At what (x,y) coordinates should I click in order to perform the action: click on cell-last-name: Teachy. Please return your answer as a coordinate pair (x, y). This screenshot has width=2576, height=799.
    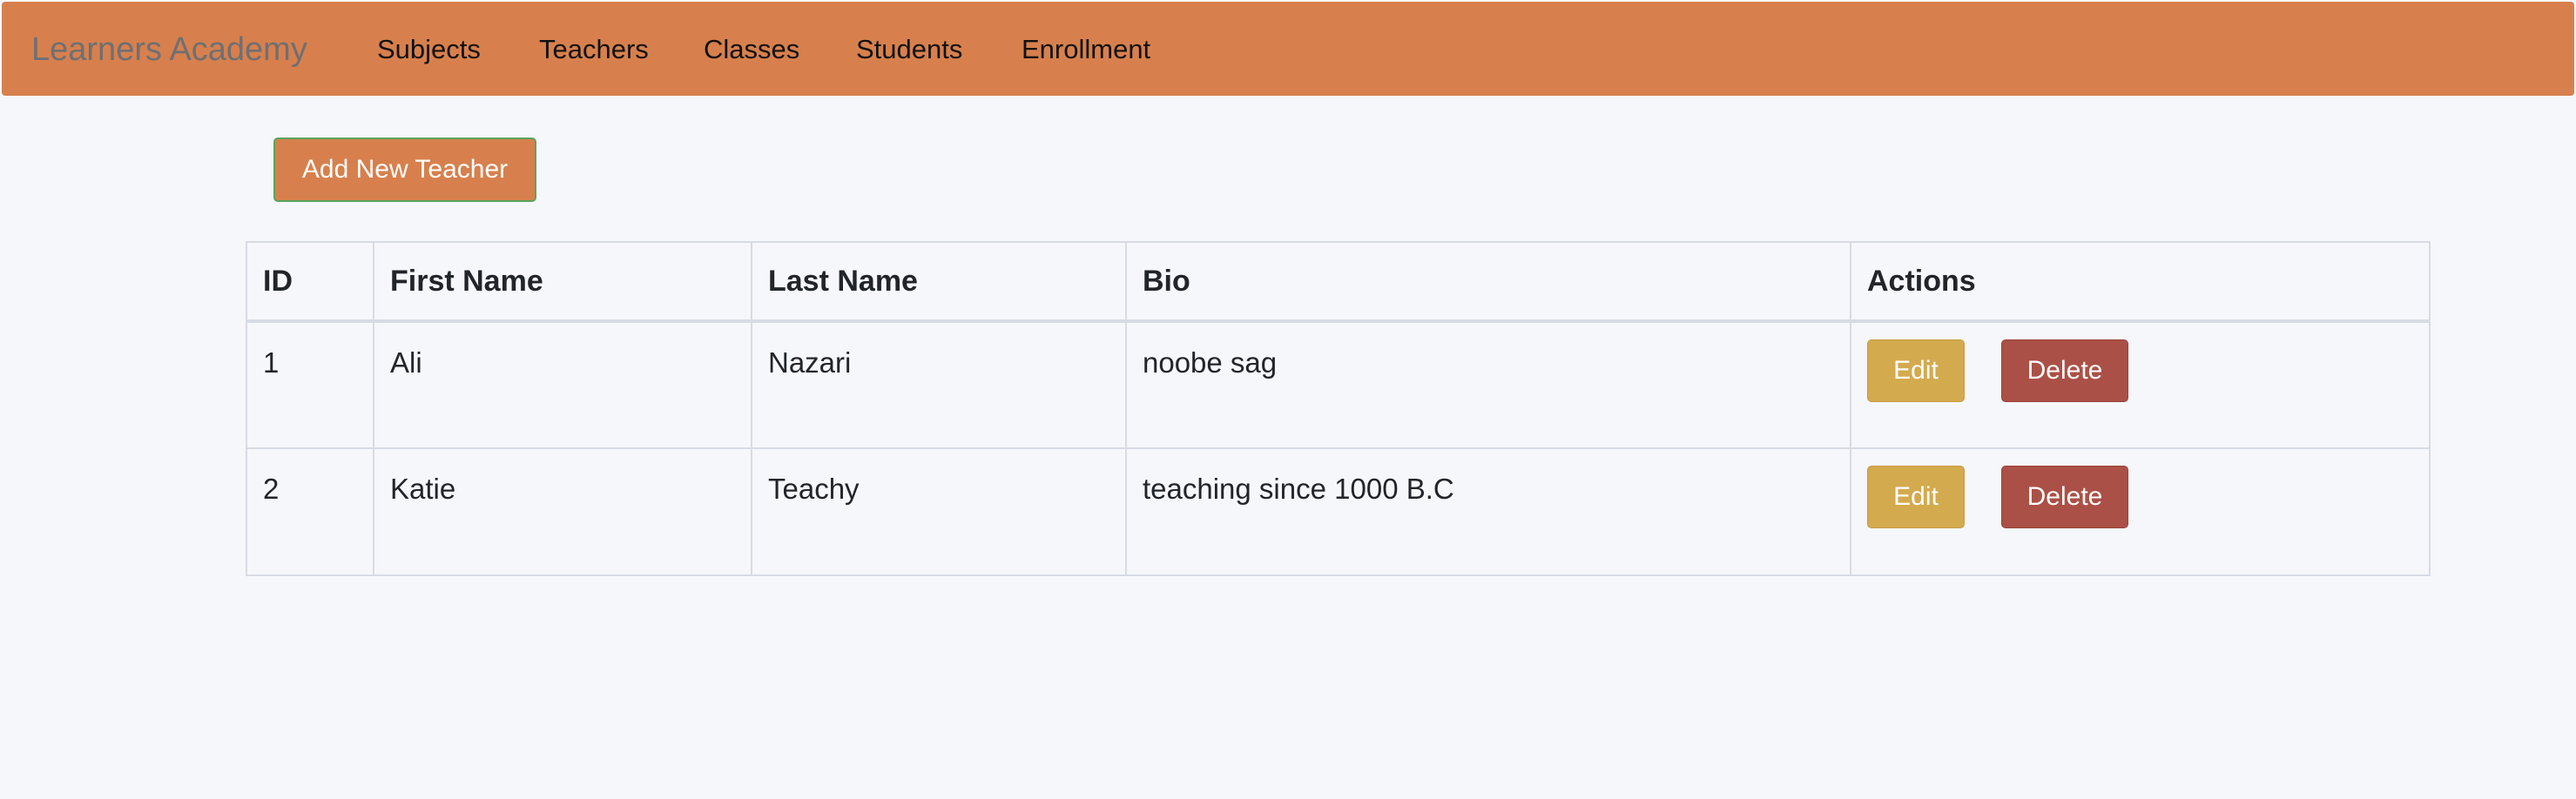
    Looking at the image, I should click on (939, 512).